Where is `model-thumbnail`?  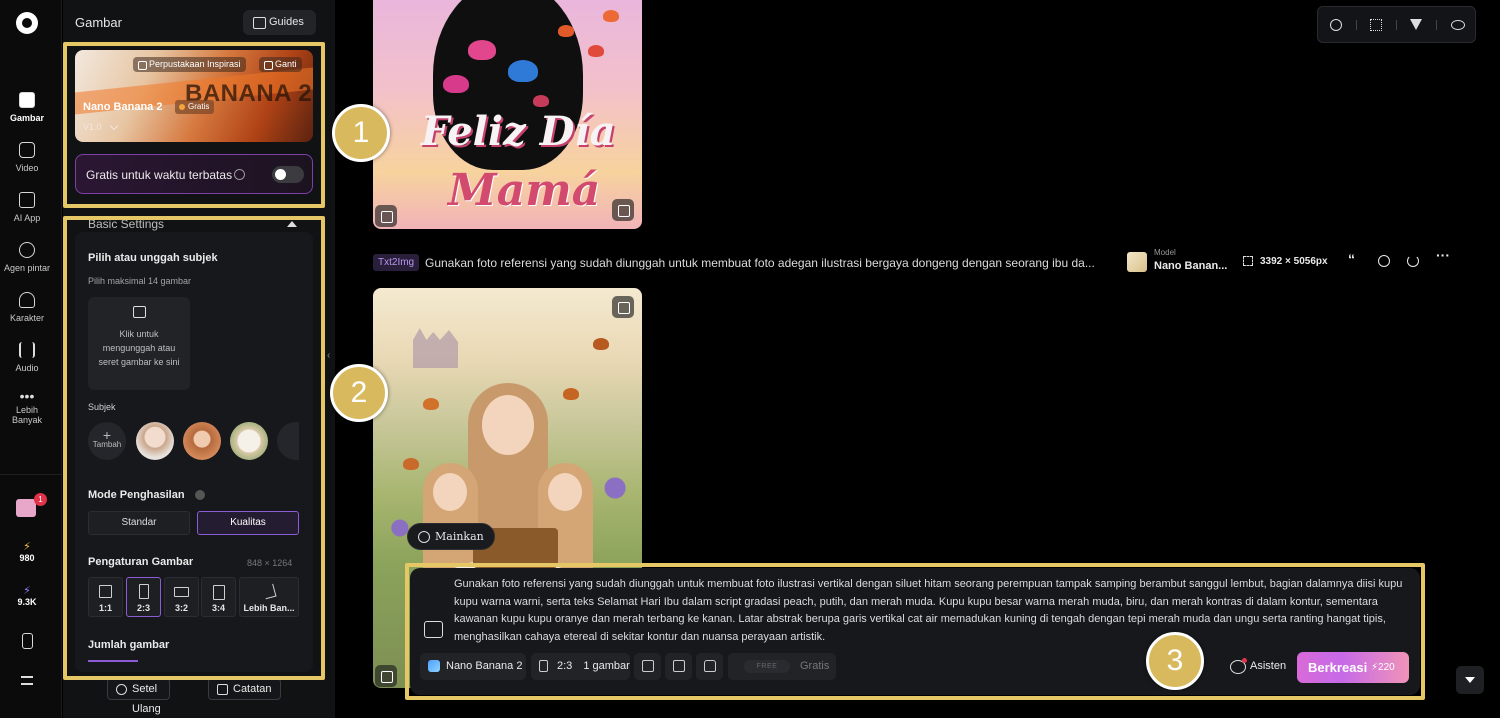 model-thumbnail is located at coordinates (1137, 262).